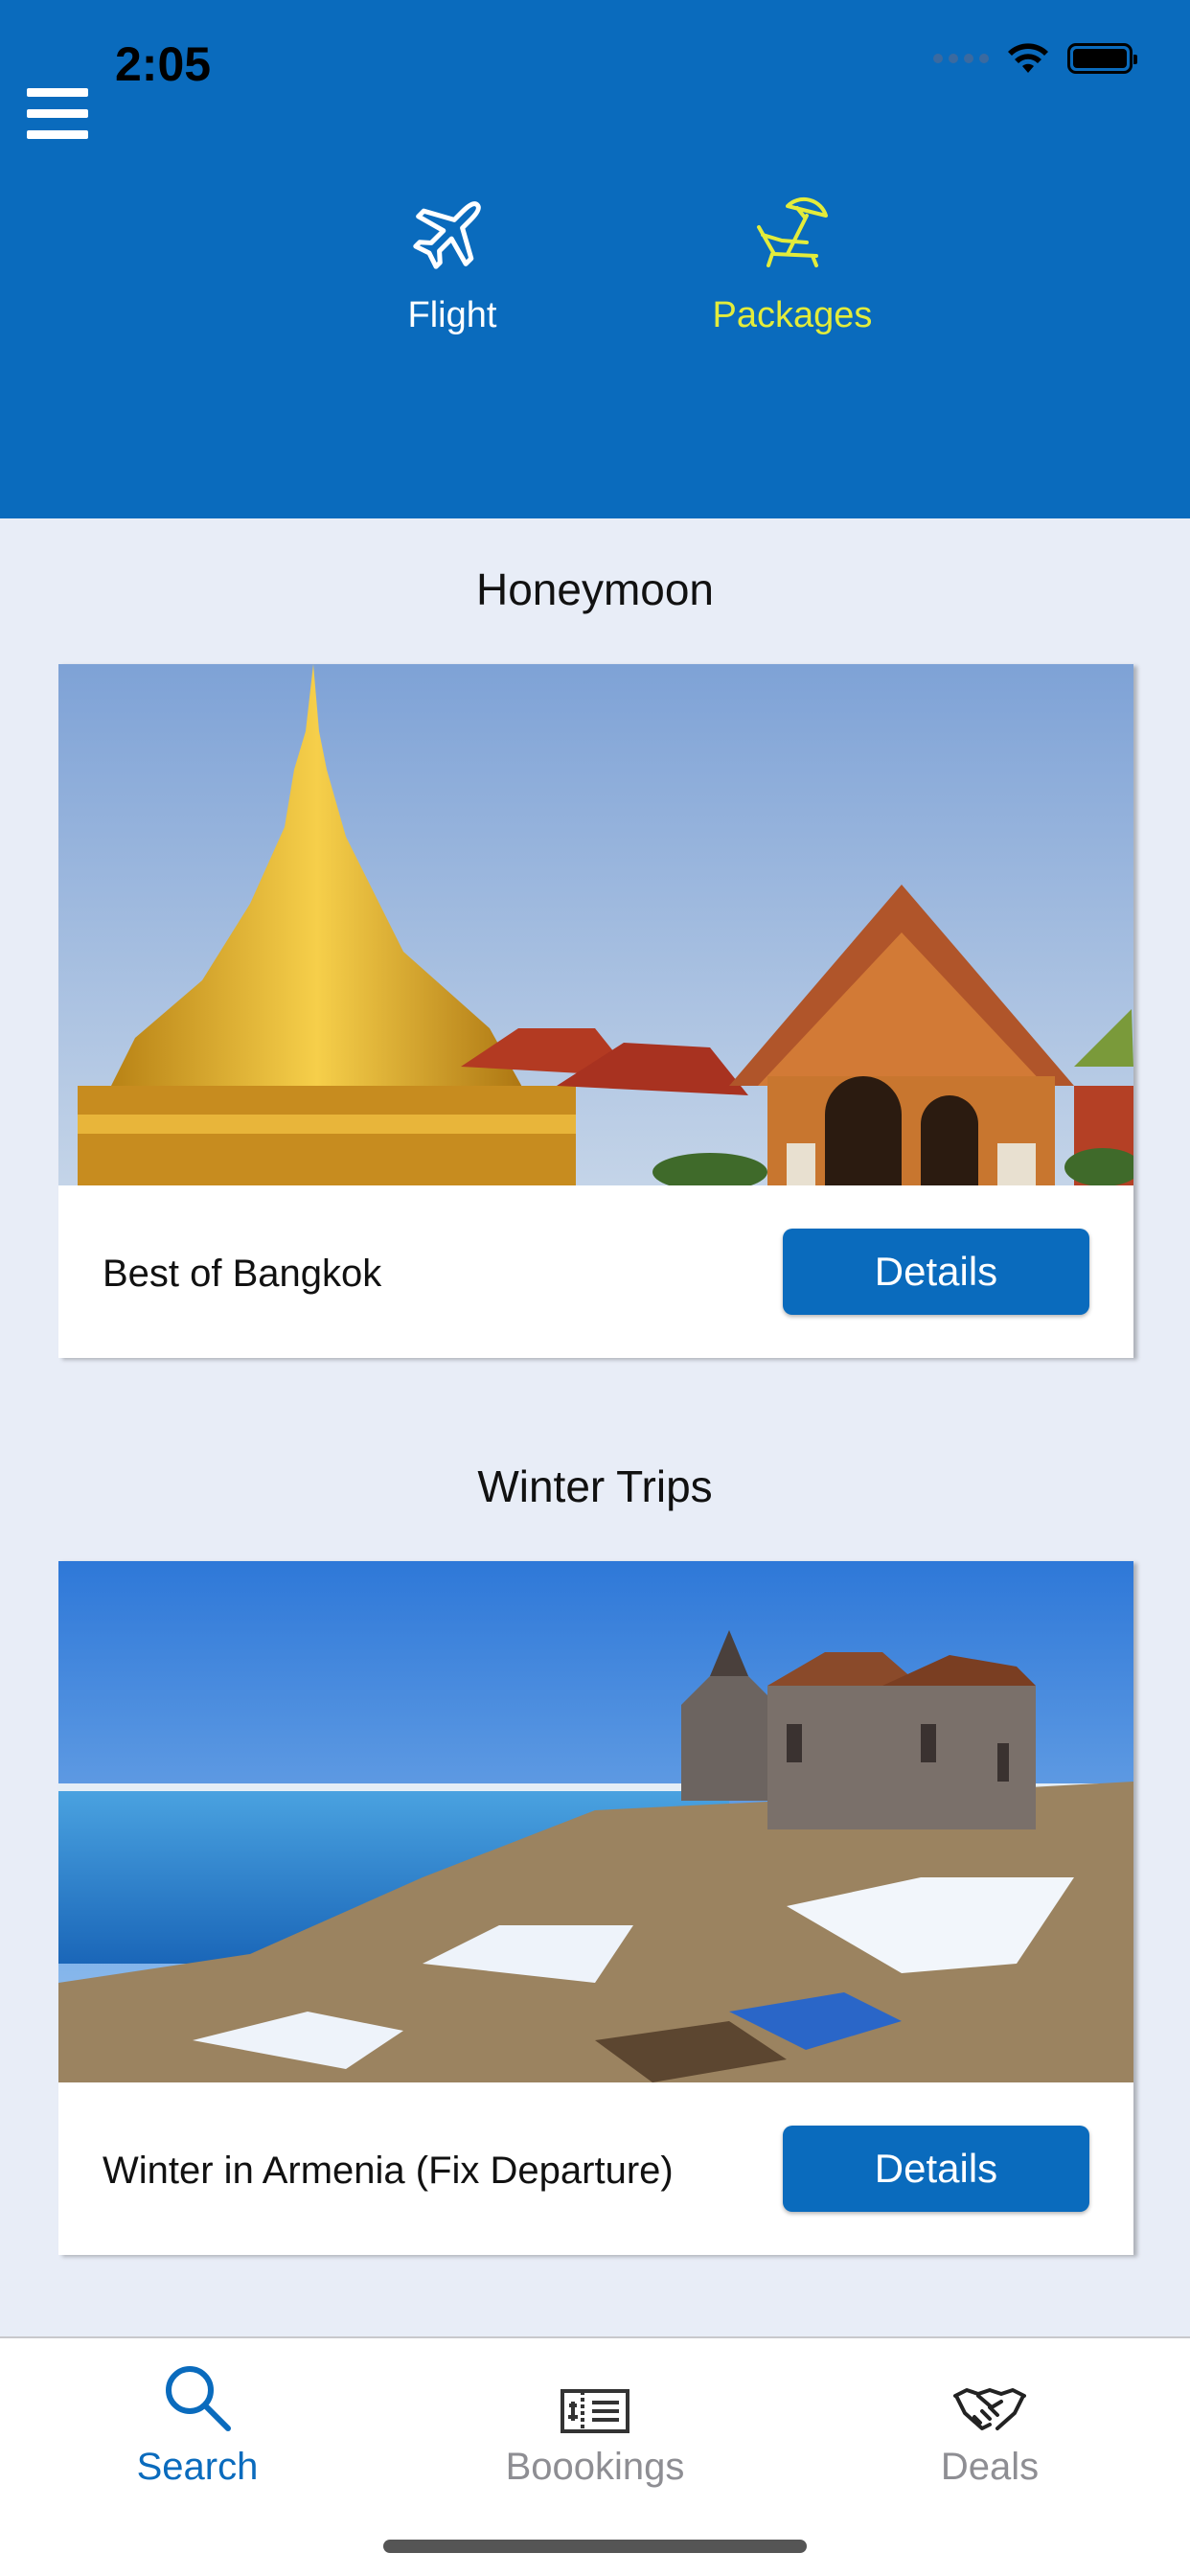 This screenshot has height=2576, width=1190. I want to click on package-name: Winter in Armenia (Fix Departure), so click(389, 2171).